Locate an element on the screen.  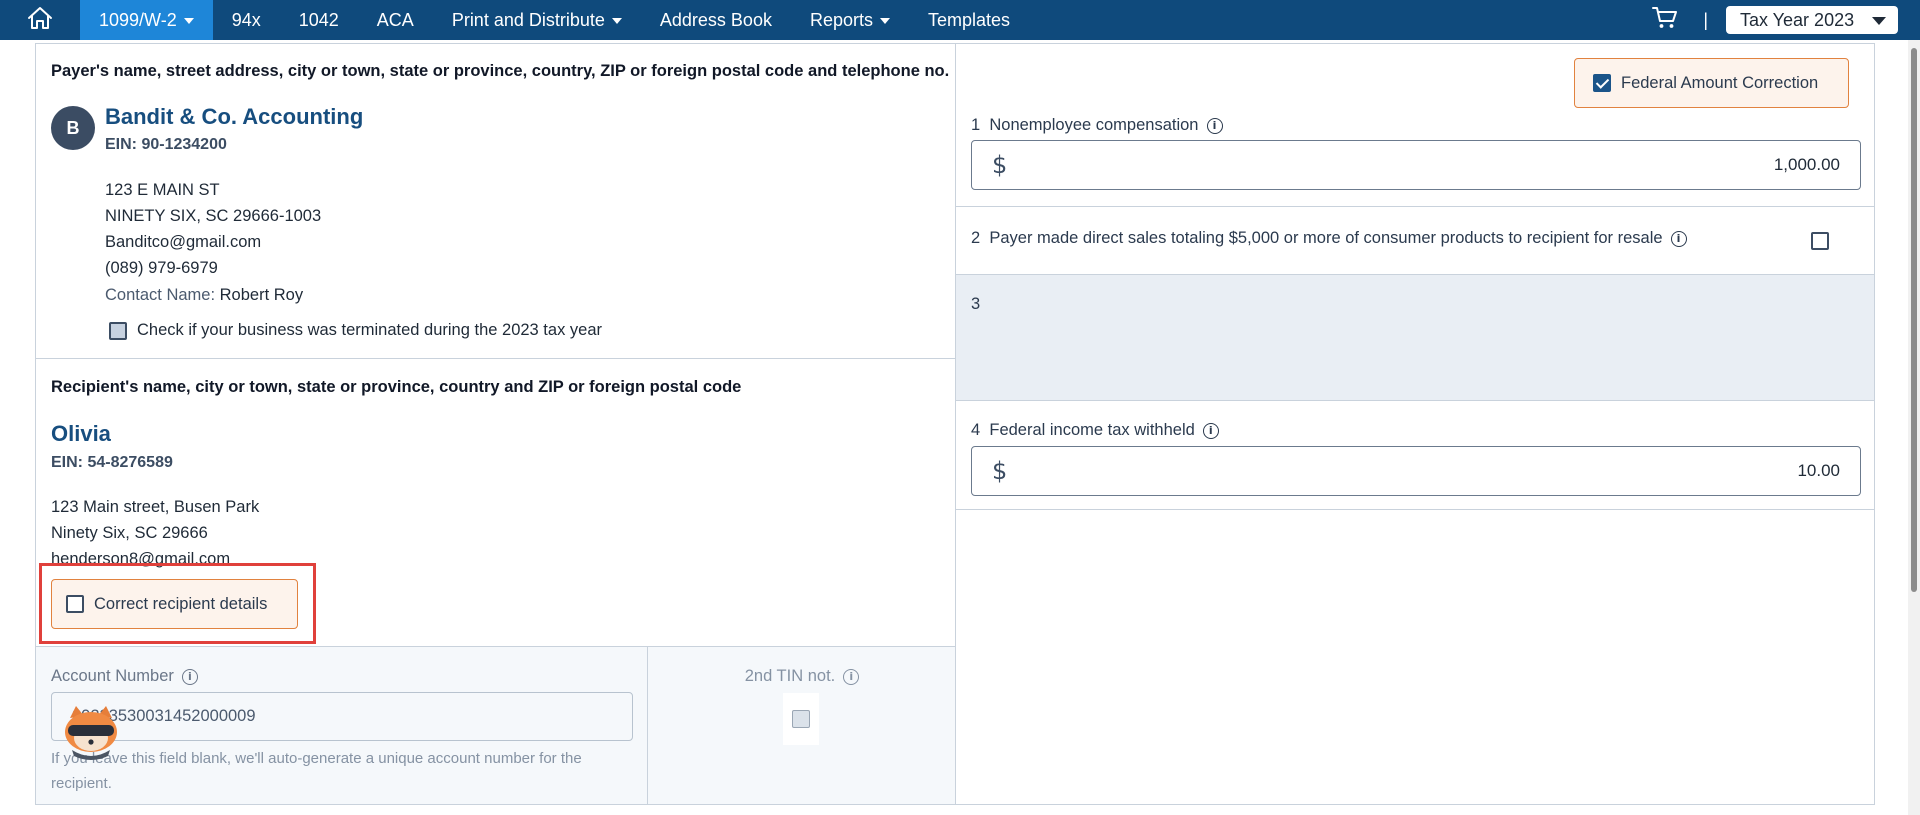
box-4-amount-input: $ 10.00 is located at coordinates (1416, 471).